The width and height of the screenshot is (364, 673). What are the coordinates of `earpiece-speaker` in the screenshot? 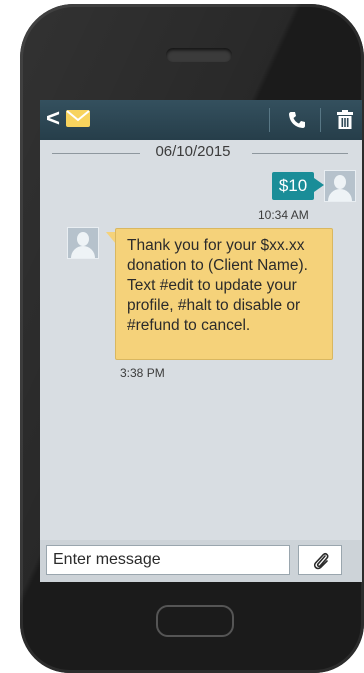 It's located at (199, 55).